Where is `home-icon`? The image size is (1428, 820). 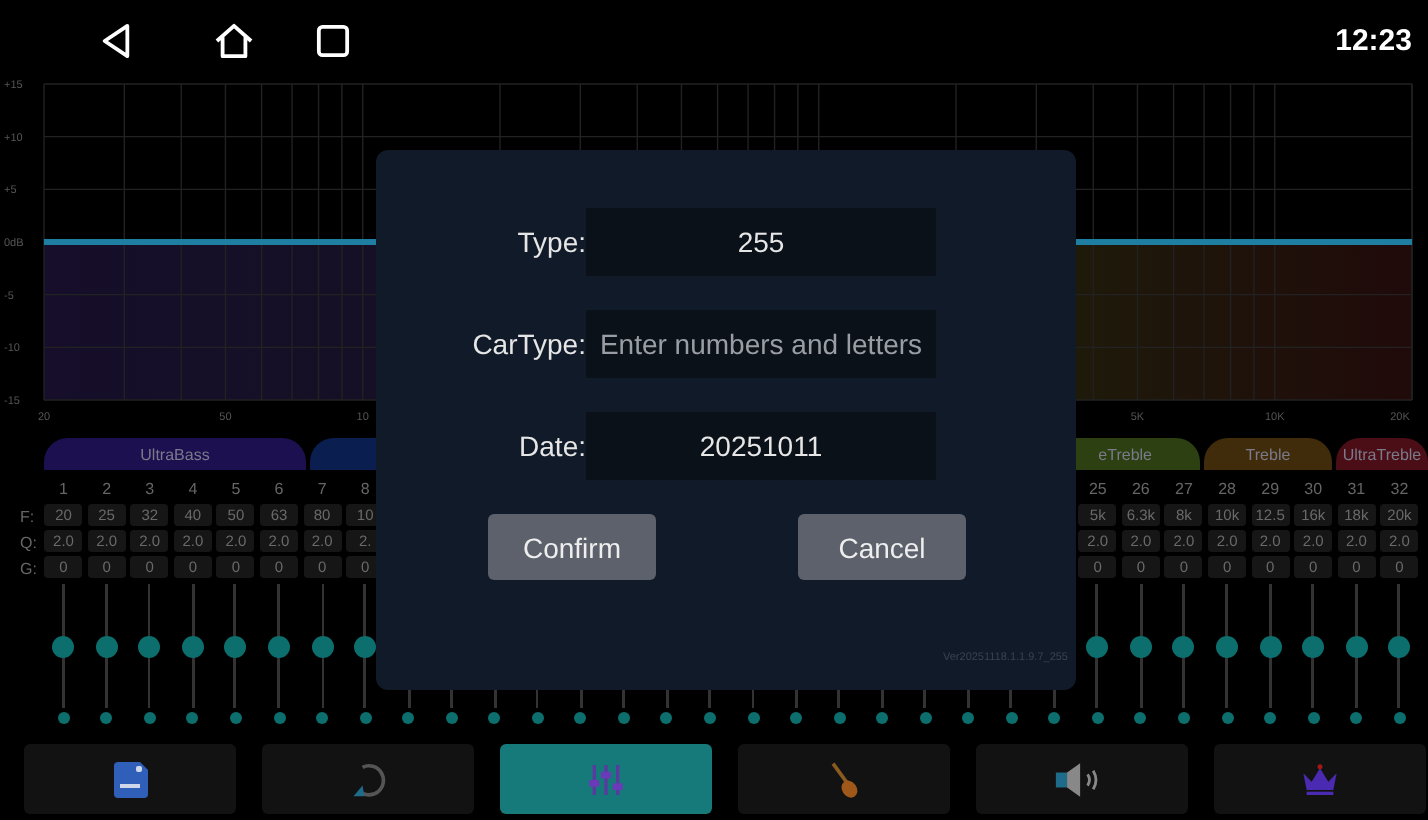 home-icon is located at coordinates (234, 40).